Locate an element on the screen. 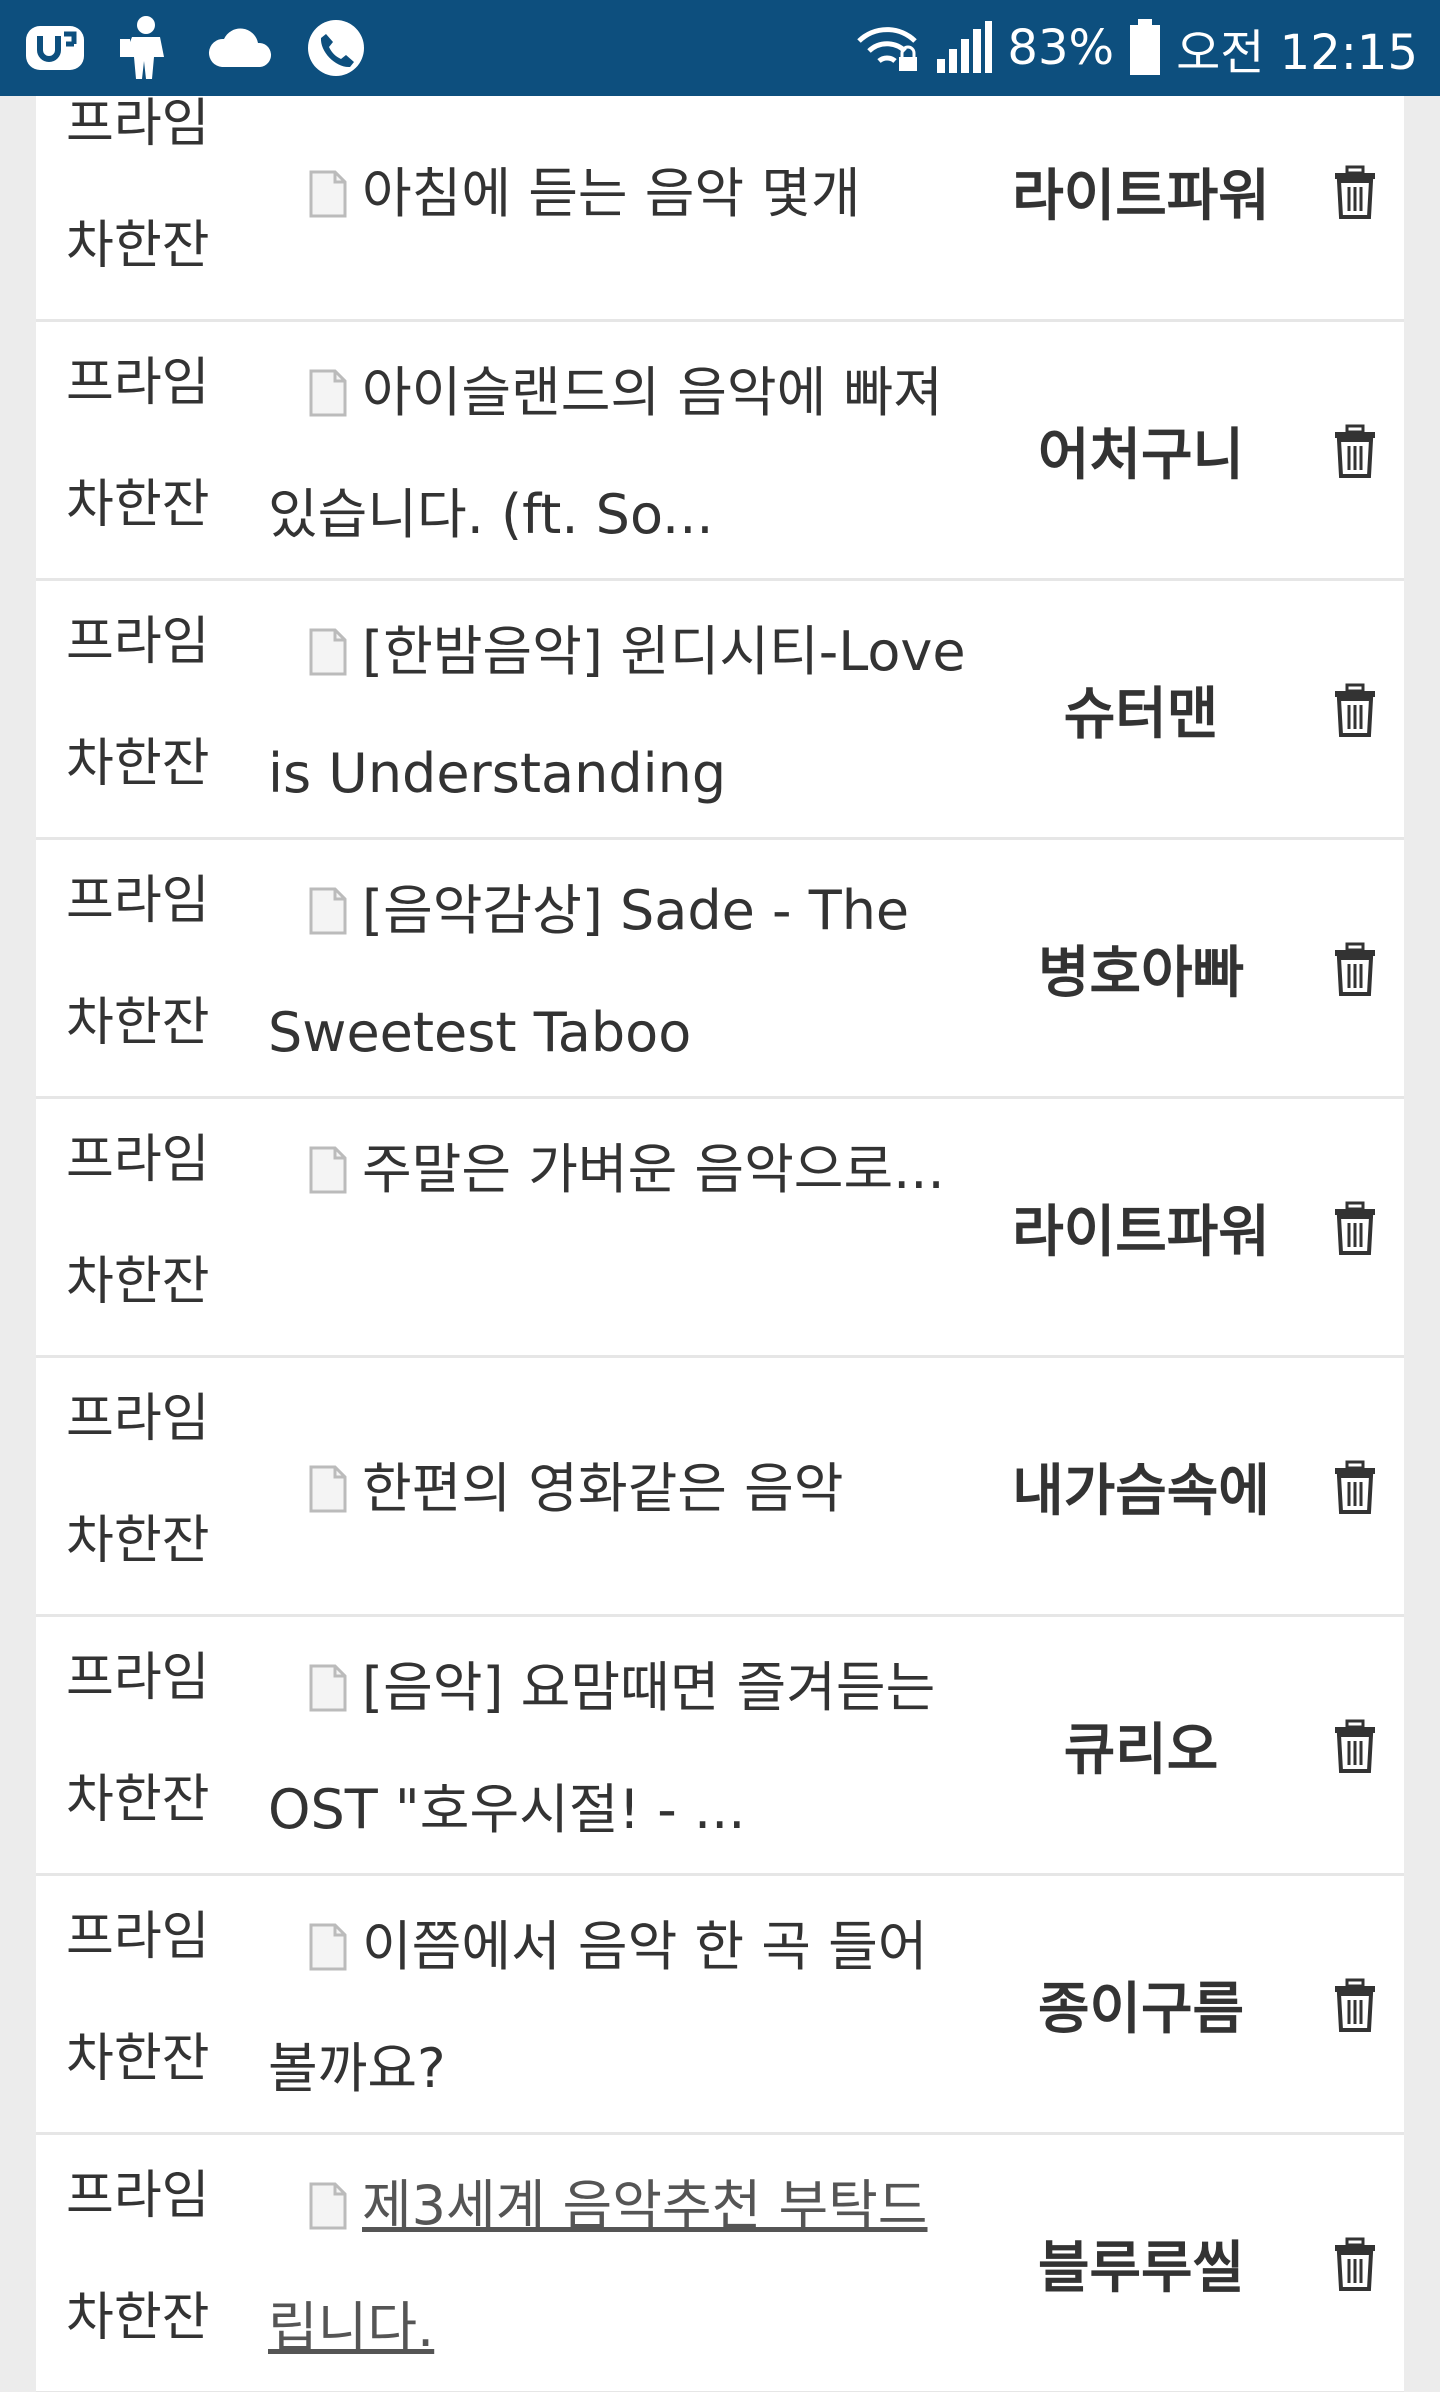 The height and width of the screenshot is (2392, 1440). post-title-link: [음악감상] Sade - The Sweetest Taboo is located at coordinates (618, 972).